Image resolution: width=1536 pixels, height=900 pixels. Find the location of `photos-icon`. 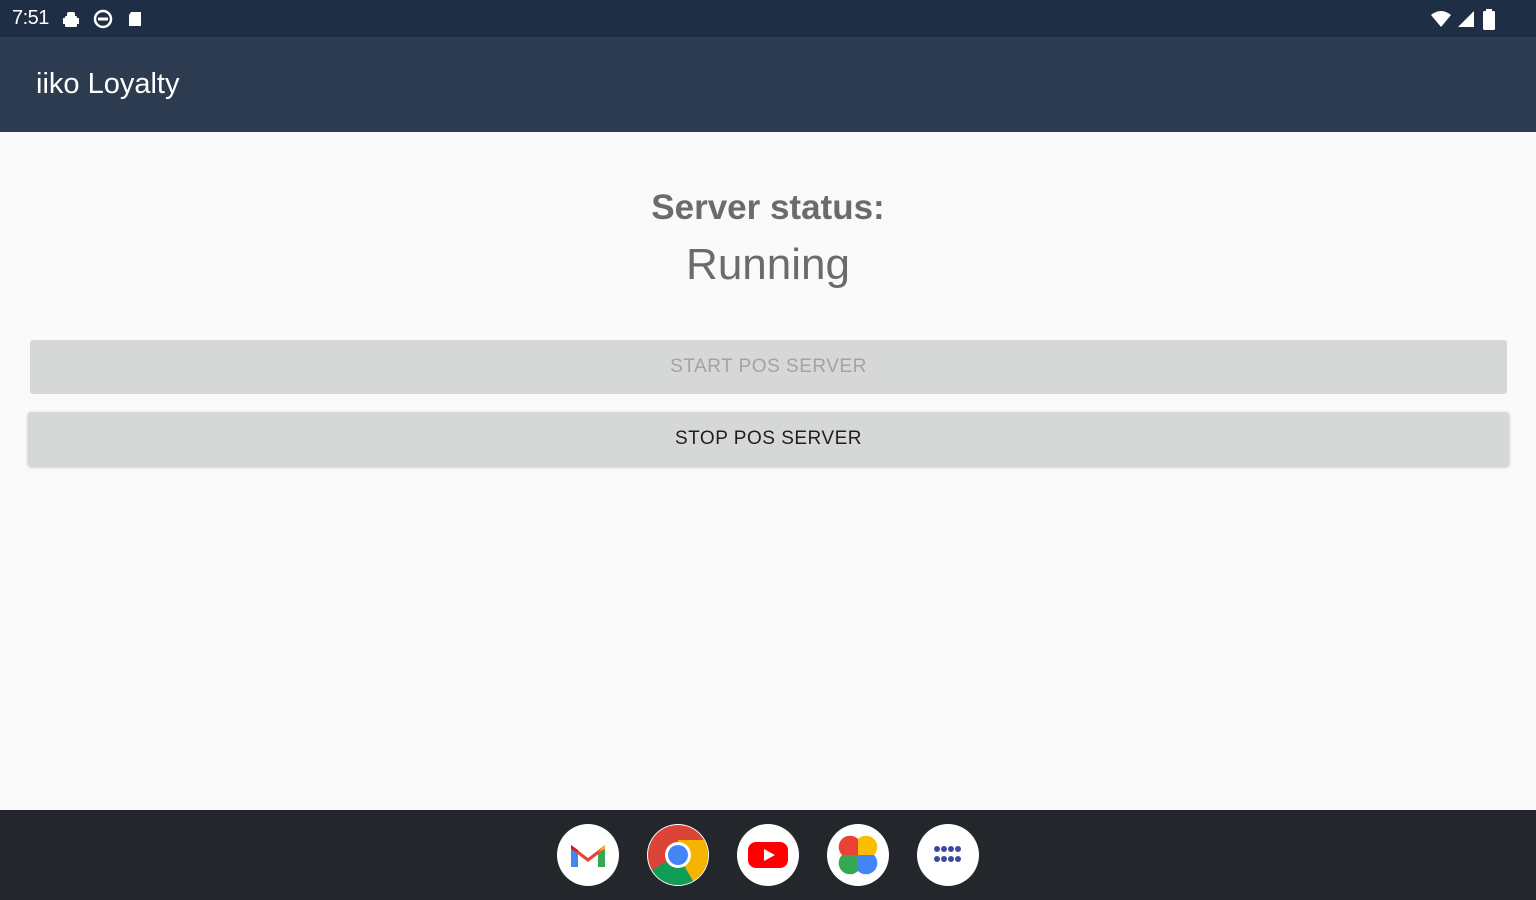

photos-icon is located at coordinates (858, 855).